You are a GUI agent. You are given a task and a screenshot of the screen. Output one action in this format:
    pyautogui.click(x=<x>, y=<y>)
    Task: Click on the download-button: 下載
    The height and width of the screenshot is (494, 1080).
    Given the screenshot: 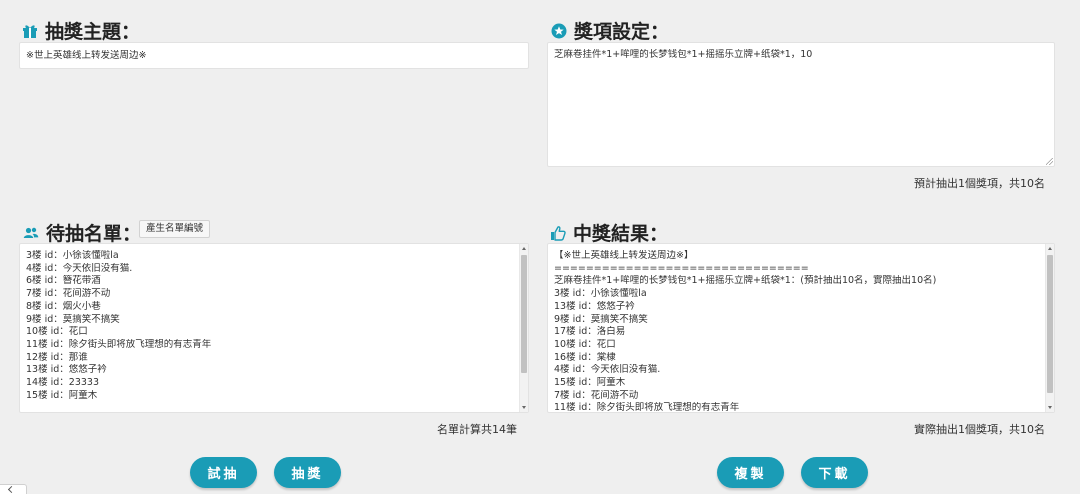 What is the action you would take?
    pyautogui.click(x=834, y=472)
    